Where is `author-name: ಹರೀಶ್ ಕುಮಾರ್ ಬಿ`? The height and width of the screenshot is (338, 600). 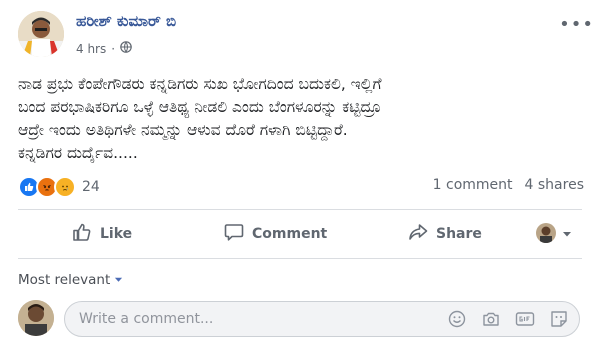
author-name: ಹರೀಶ್ ಕುಮಾರ್ ಬಿ is located at coordinates (126, 21).